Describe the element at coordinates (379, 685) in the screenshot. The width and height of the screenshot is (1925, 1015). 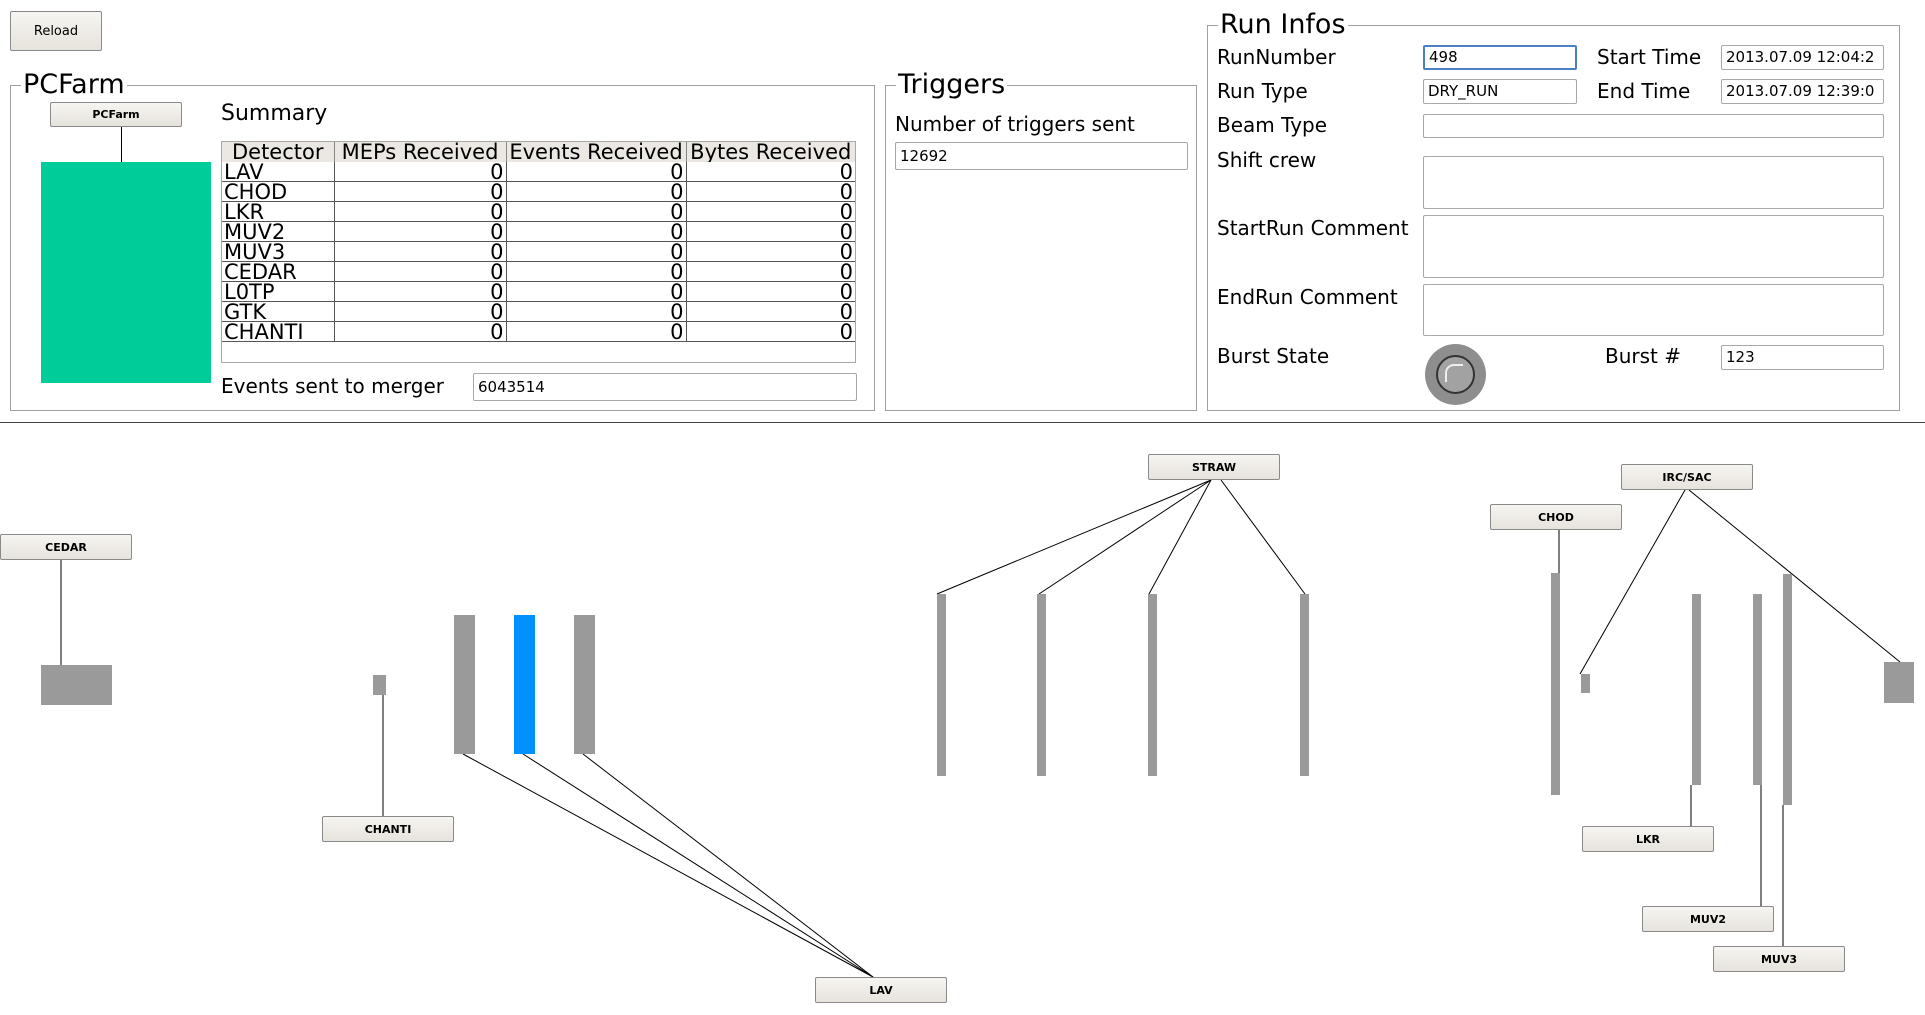
I see `chanti-detector` at that location.